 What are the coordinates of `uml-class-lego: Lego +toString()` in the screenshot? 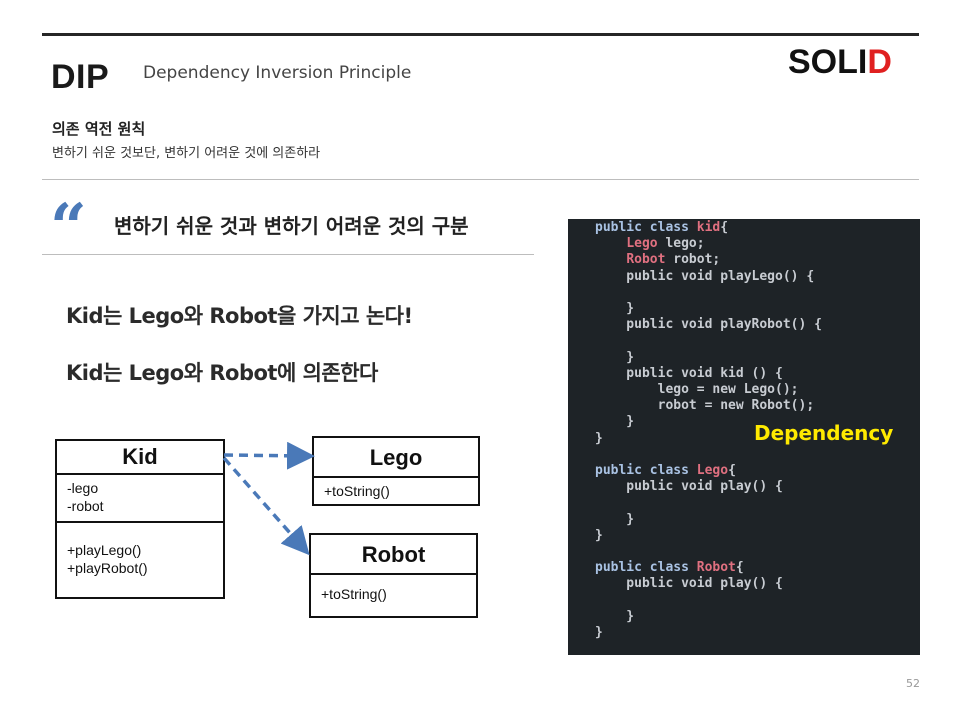 It's located at (396, 471).